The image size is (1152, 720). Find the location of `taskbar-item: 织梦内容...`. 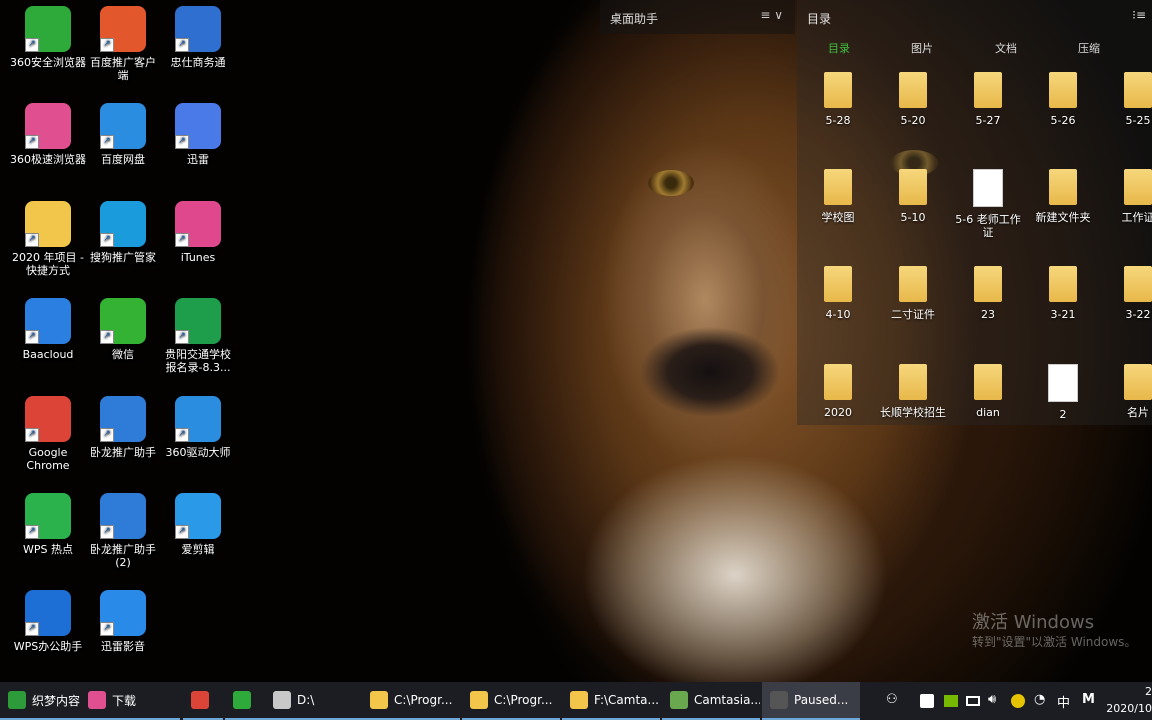

taskbar-item: 织梦内容... is located at coordinates (40, 701).